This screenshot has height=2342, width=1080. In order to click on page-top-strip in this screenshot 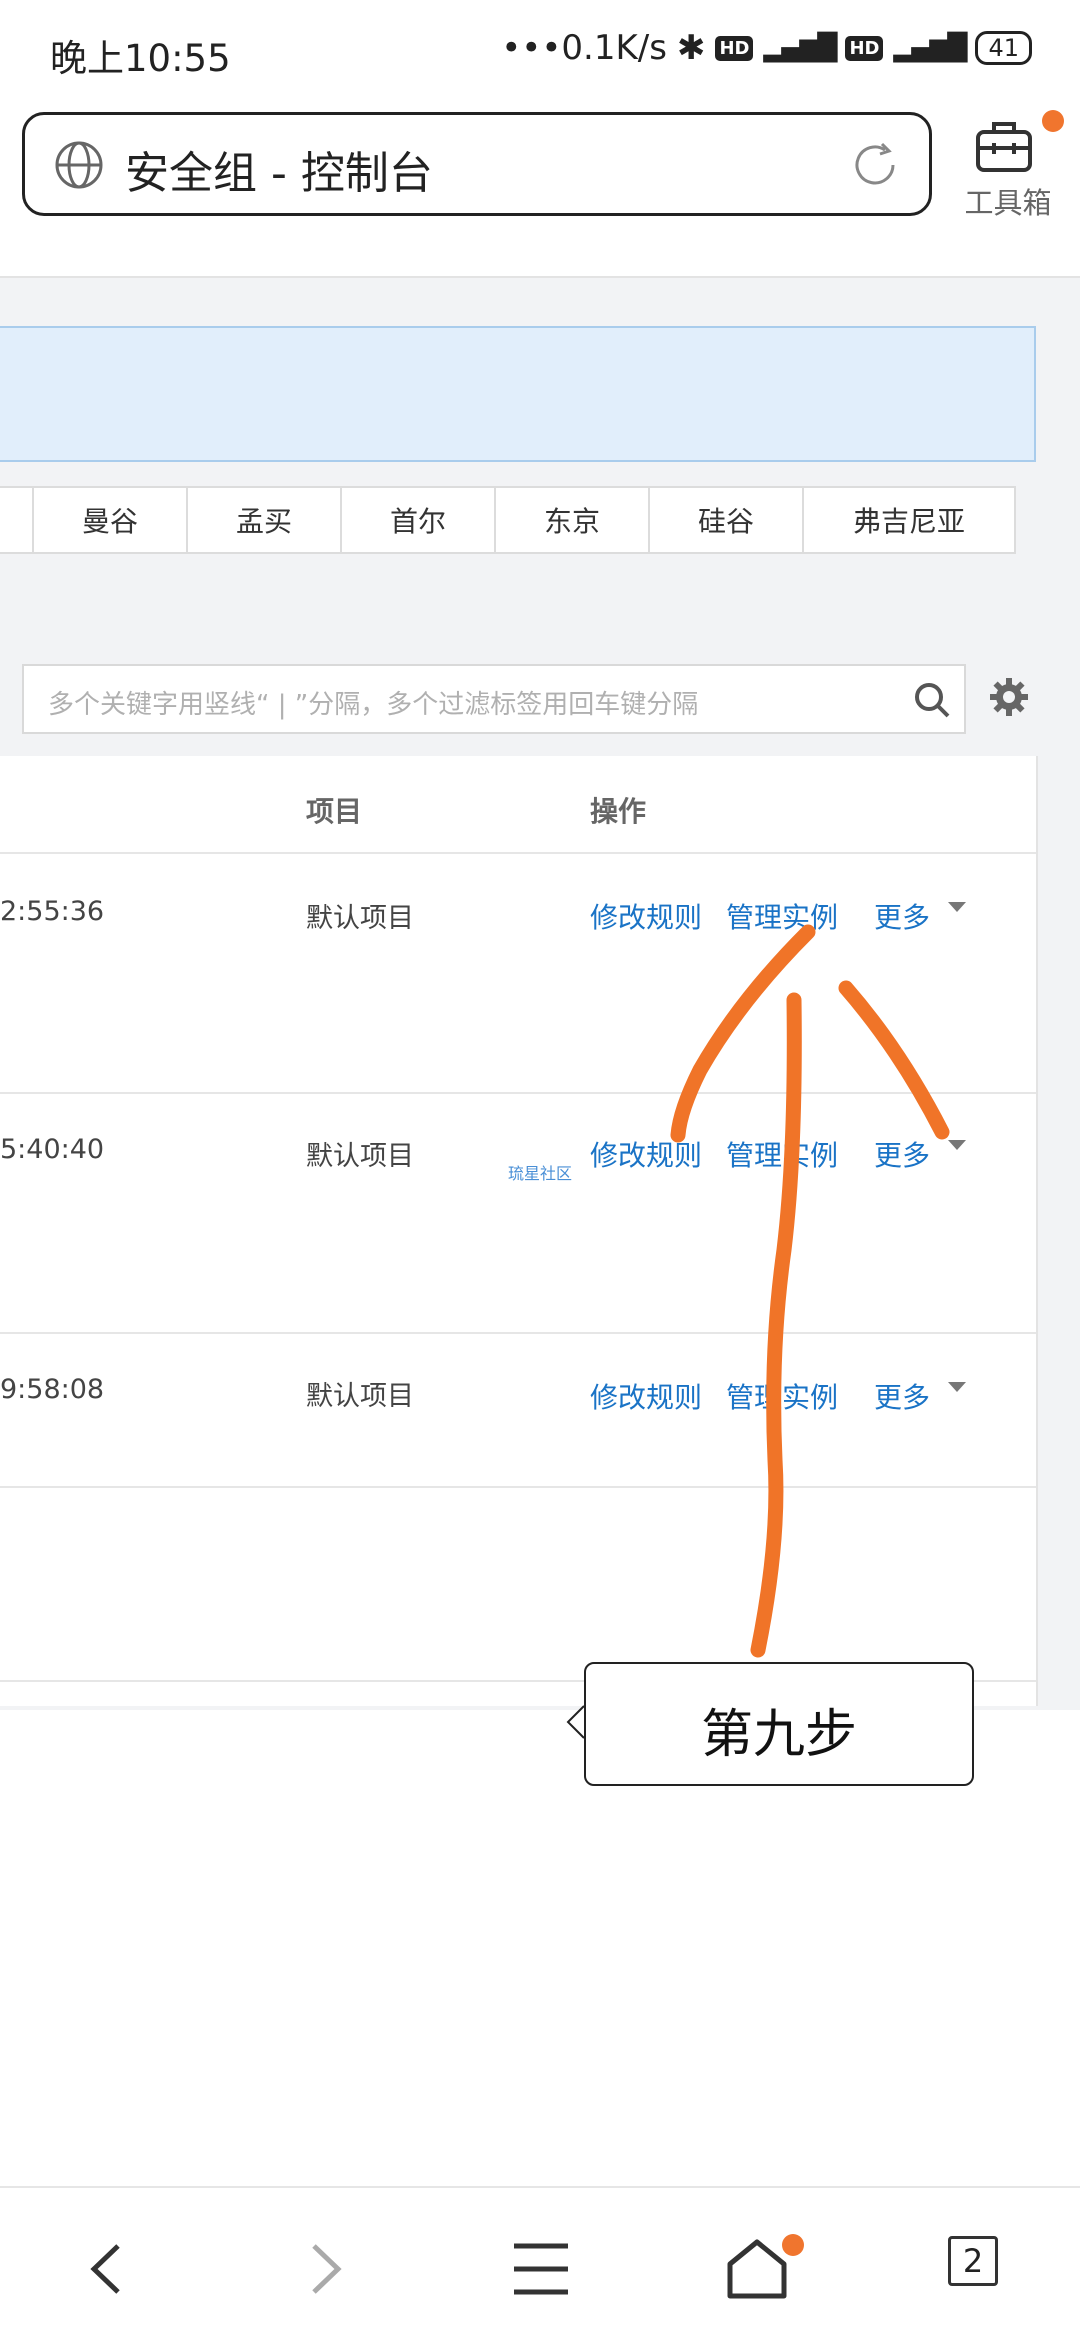, I will do `click(540, 257)`.